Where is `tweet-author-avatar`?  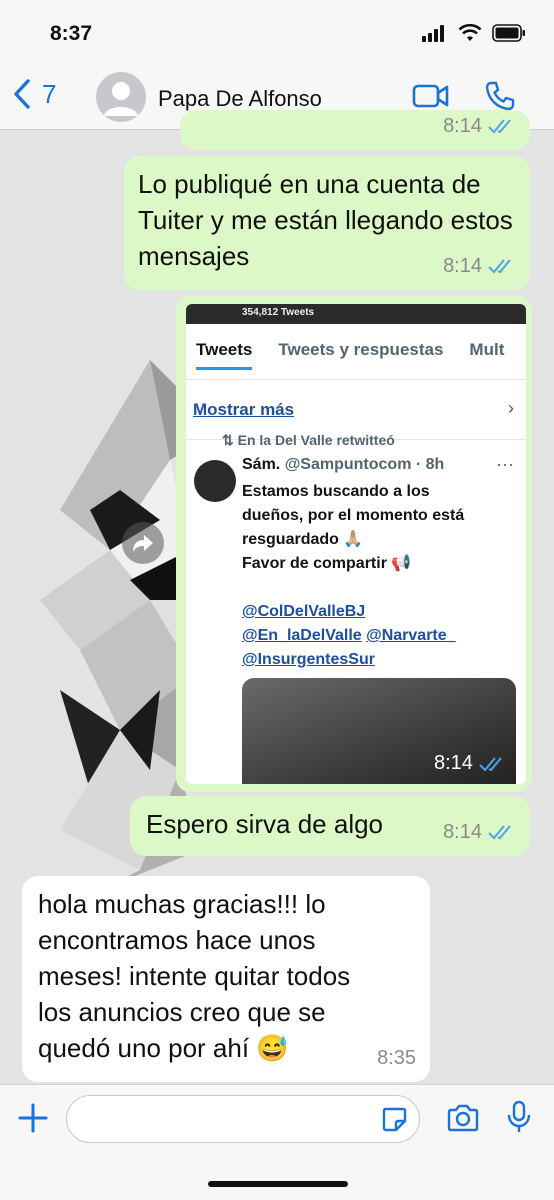
tweet-author-avatar is located at coordinates (215, 481).